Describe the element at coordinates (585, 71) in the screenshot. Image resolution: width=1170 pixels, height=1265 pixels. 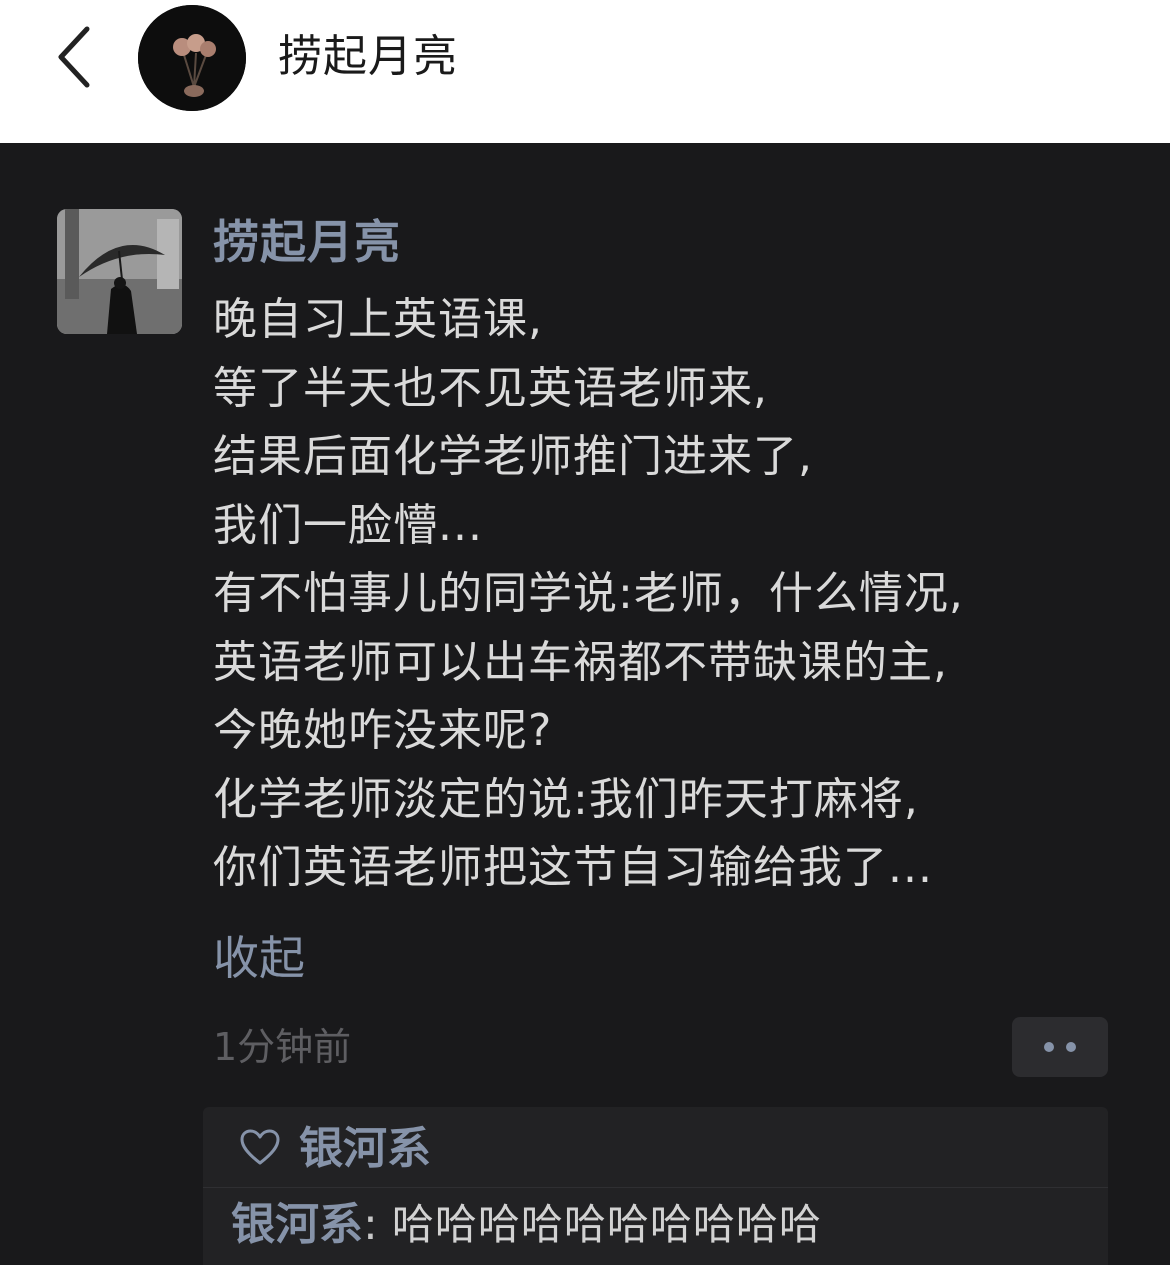
I see `top-bar: 捞起月亮` at that location.